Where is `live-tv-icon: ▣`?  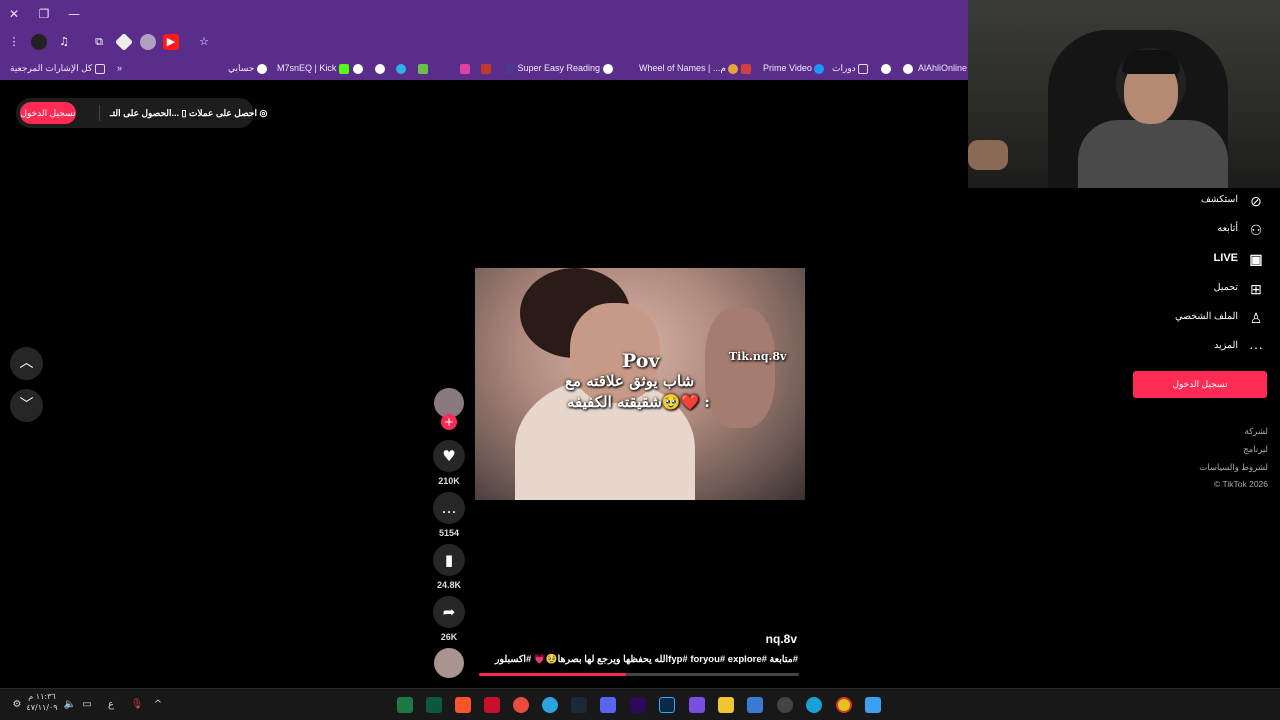
live-tv-icon: ▣ is located at coordinates (1256, 259).